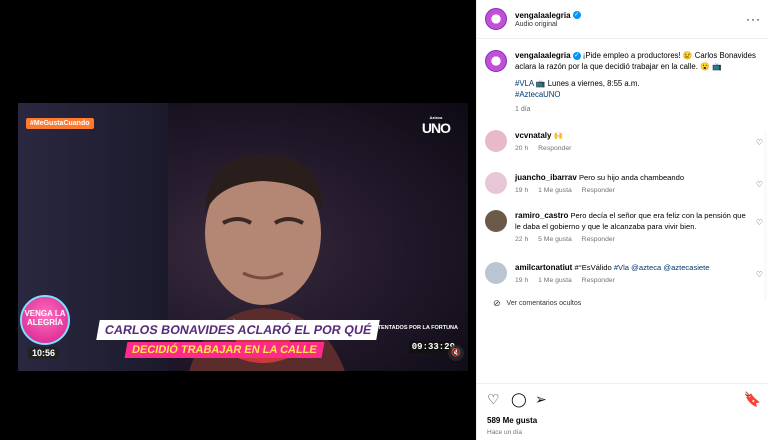 This screenshot has width=768, height=440. Describe the element at coordinates (622, 38) in the screenshot. I see `header-divider` at that location.